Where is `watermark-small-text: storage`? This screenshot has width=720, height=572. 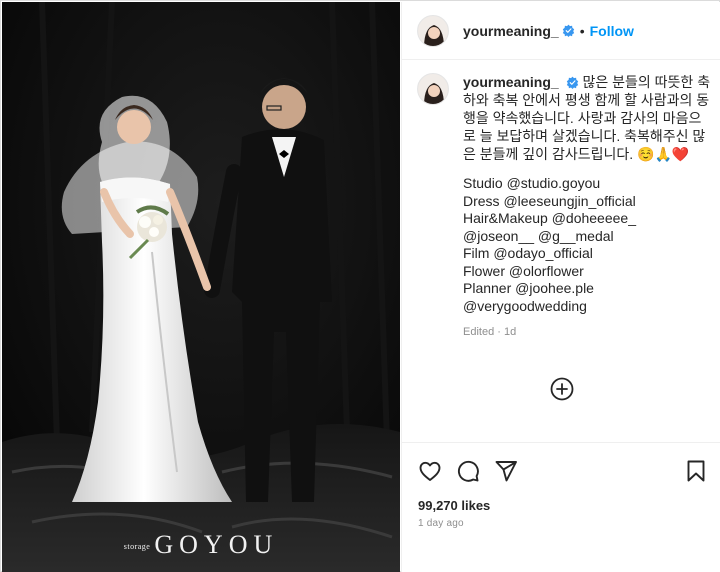
watermark-small-text: storage is located at coordinates (137, 546).